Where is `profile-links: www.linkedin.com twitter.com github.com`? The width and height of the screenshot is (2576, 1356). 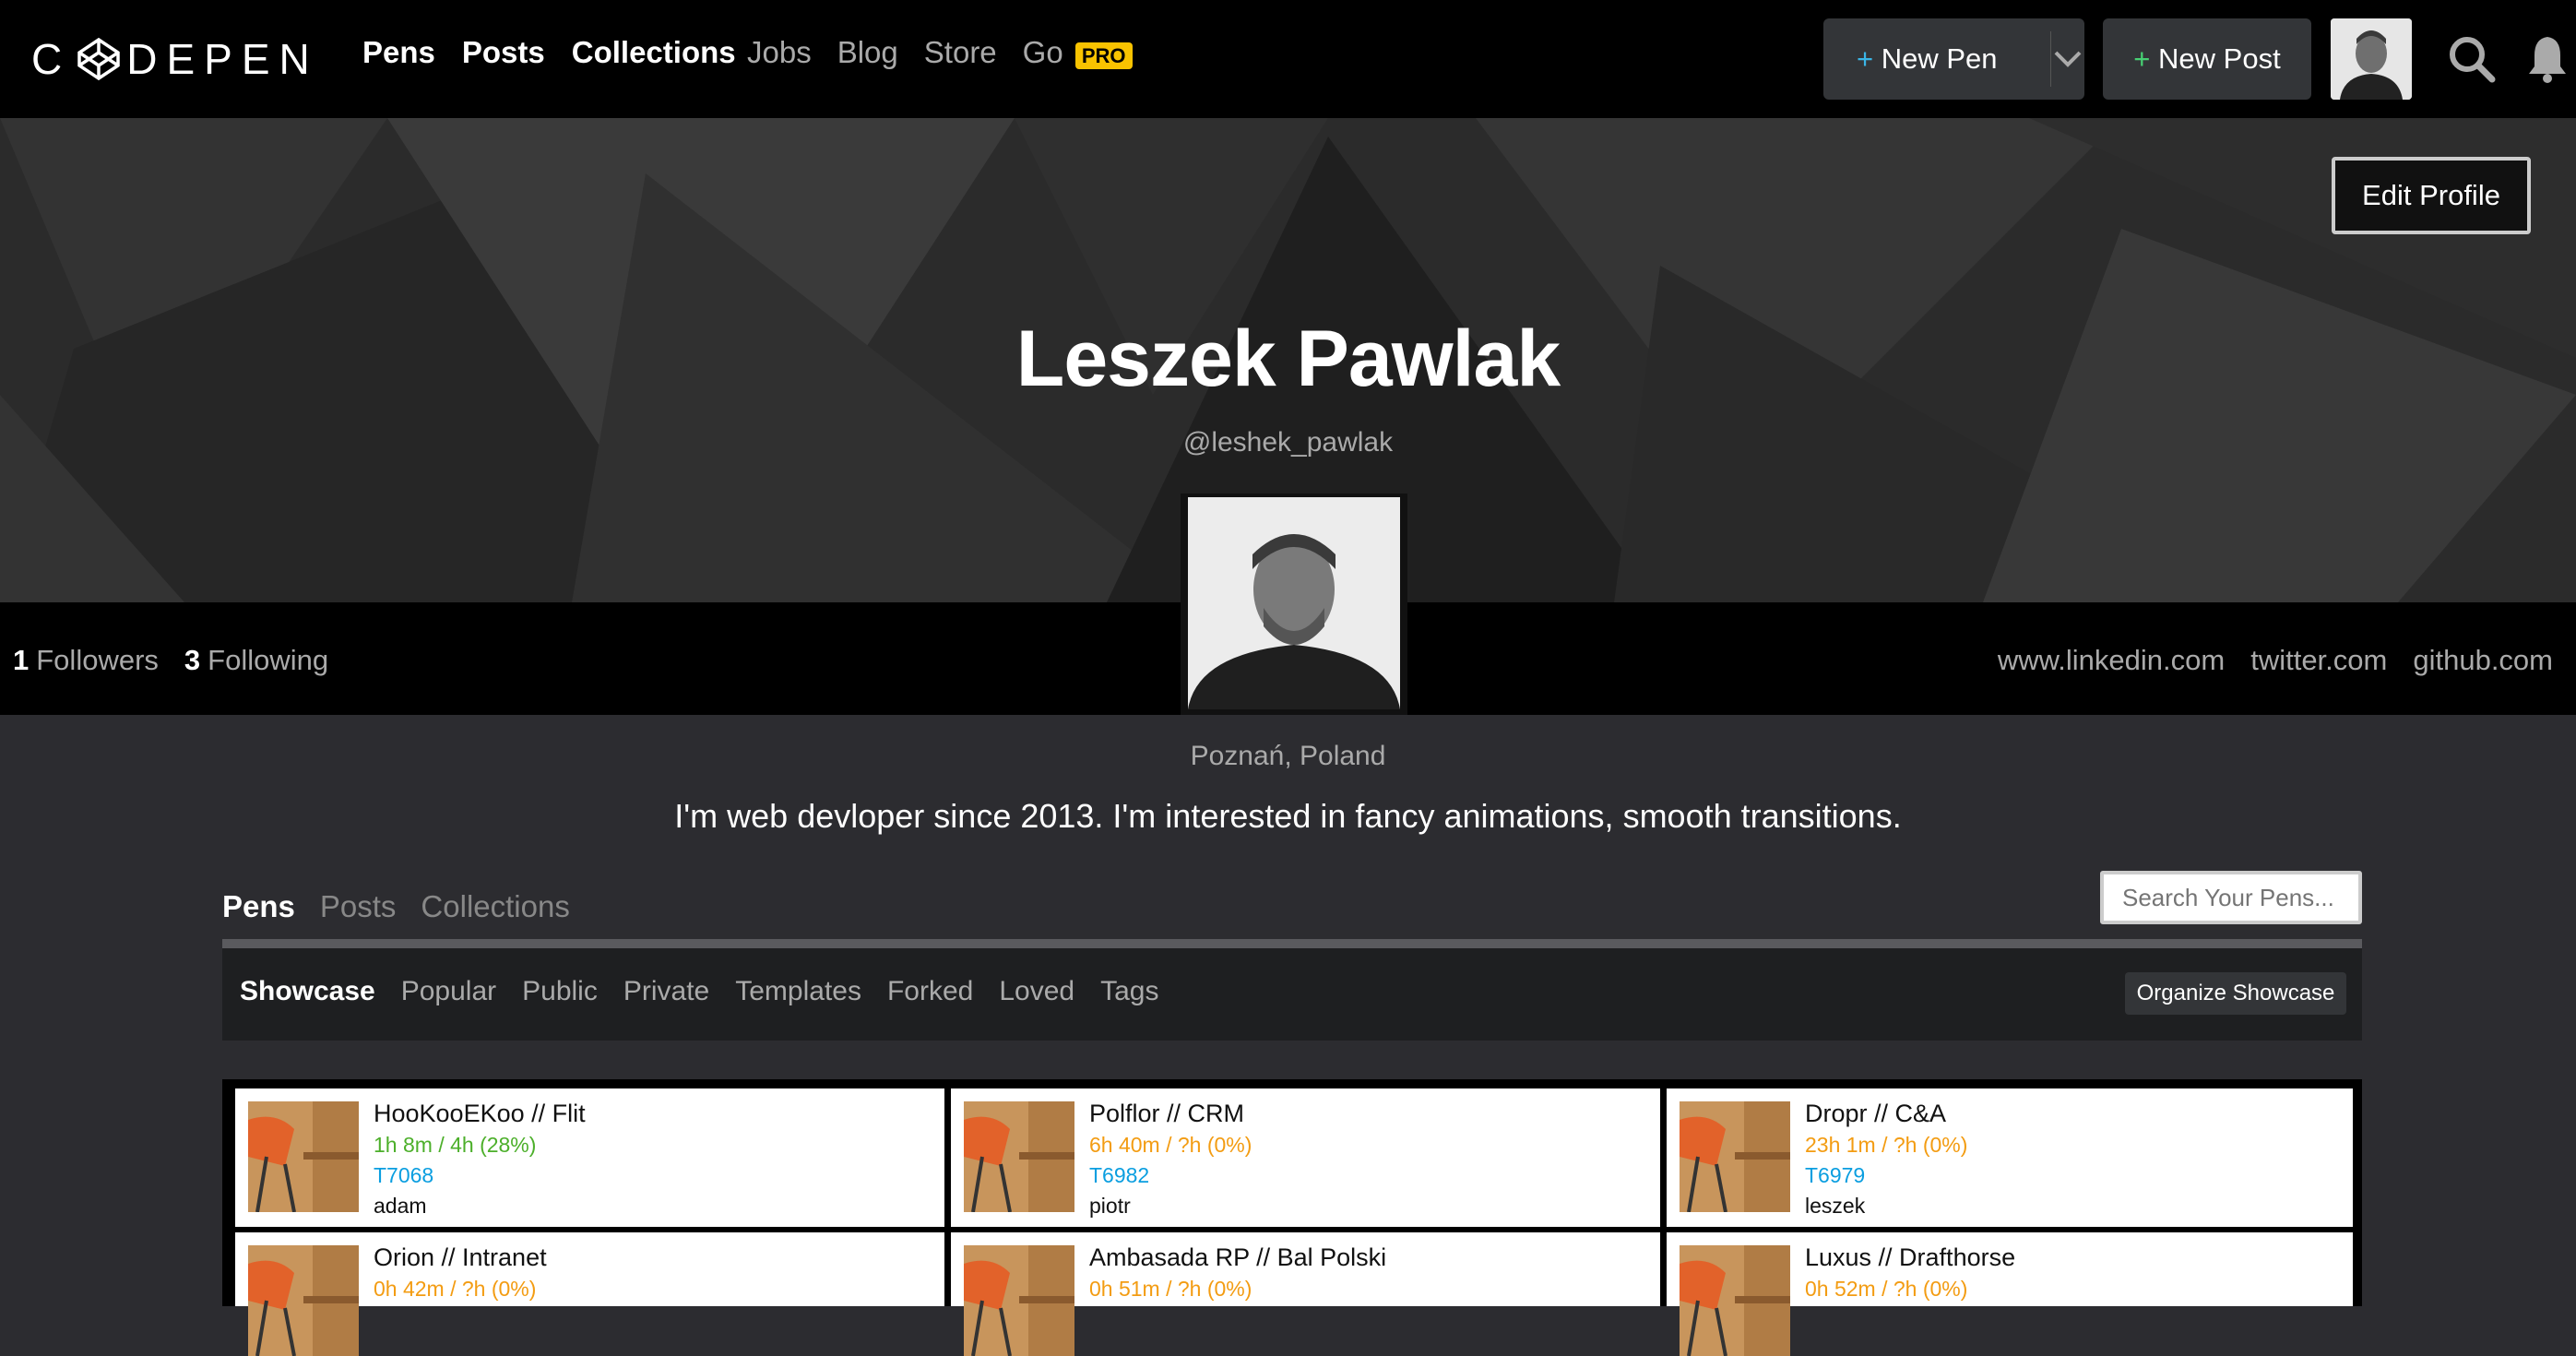 profile-links: www.linkedin.com twitter.com github.com is located at coordinates (2275, 660).